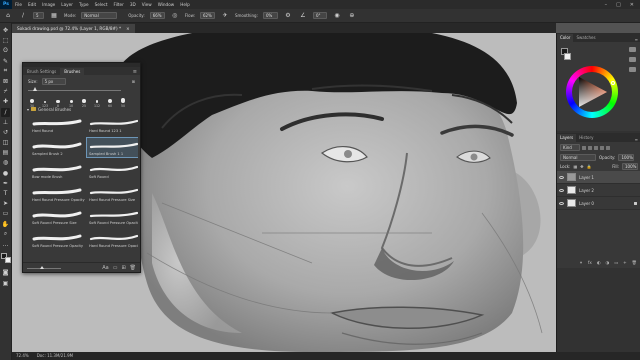  Describe the element at coordinates (56, 170) in the screenshot. I see `brush-preset-item: Bow mode Brush` at that location.